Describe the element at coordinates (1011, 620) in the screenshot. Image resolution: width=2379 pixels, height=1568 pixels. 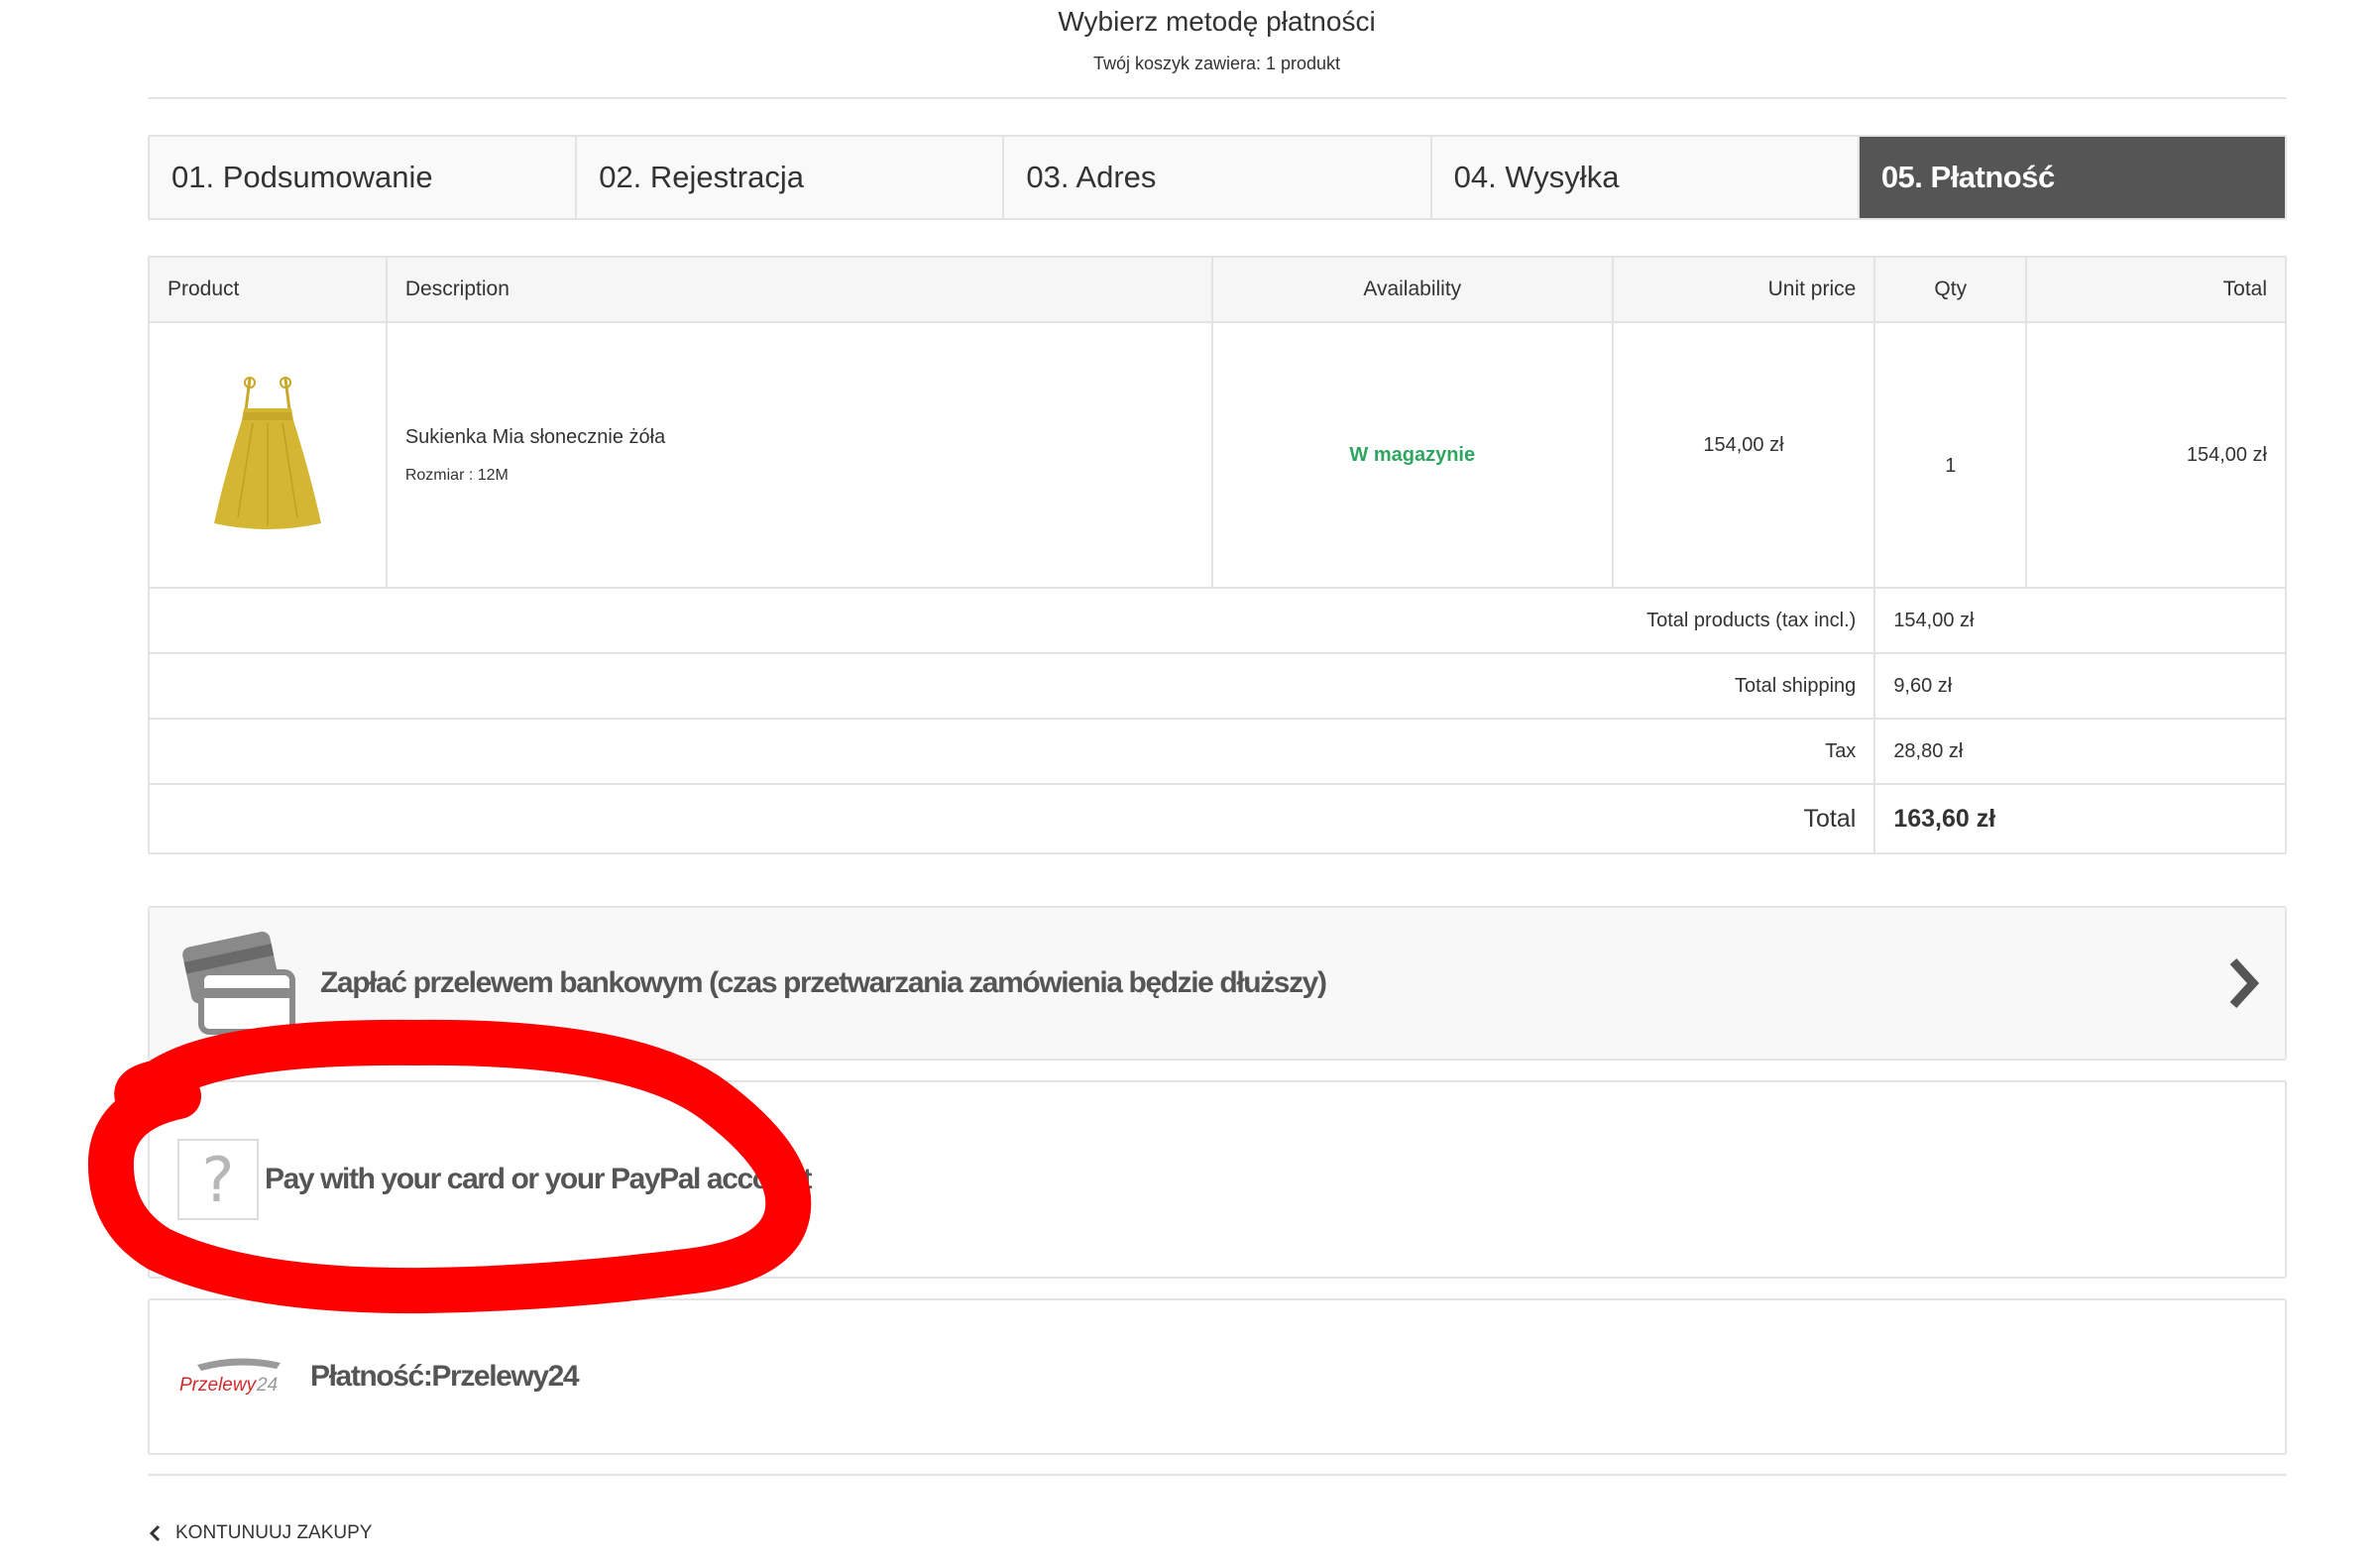
I see `total-products-label: Total products (tax incl.)` at that location.